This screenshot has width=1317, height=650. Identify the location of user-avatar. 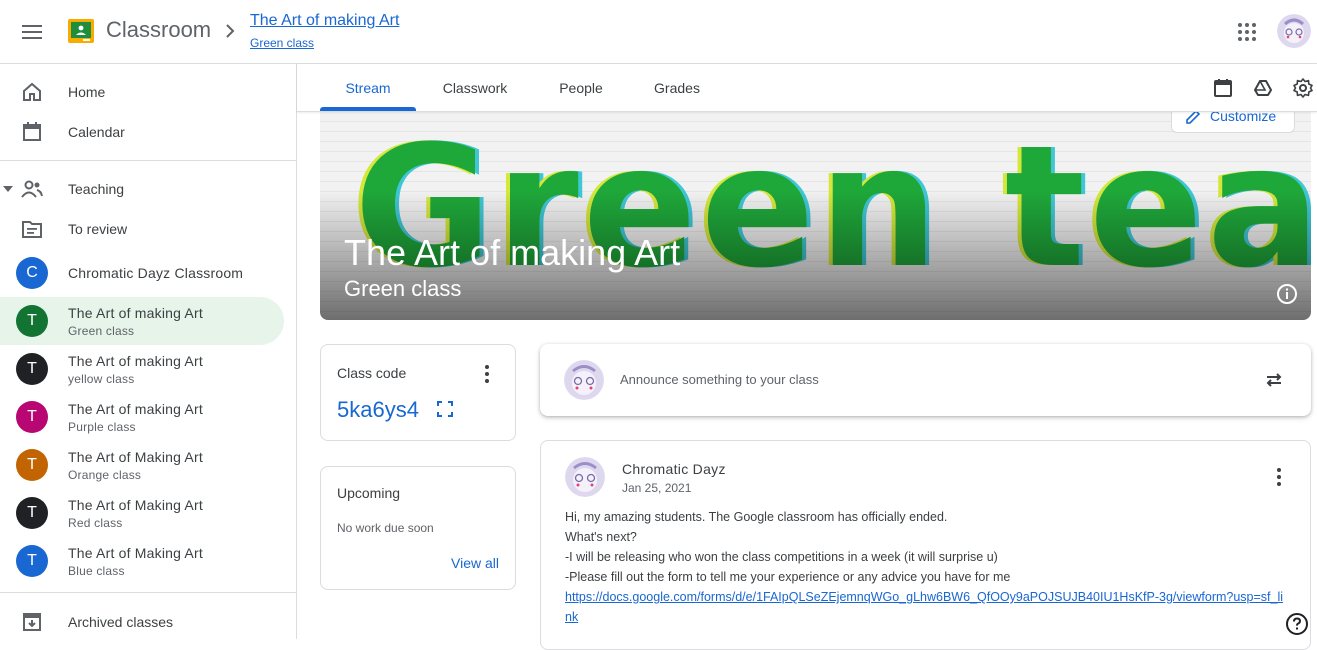
(584, 380).